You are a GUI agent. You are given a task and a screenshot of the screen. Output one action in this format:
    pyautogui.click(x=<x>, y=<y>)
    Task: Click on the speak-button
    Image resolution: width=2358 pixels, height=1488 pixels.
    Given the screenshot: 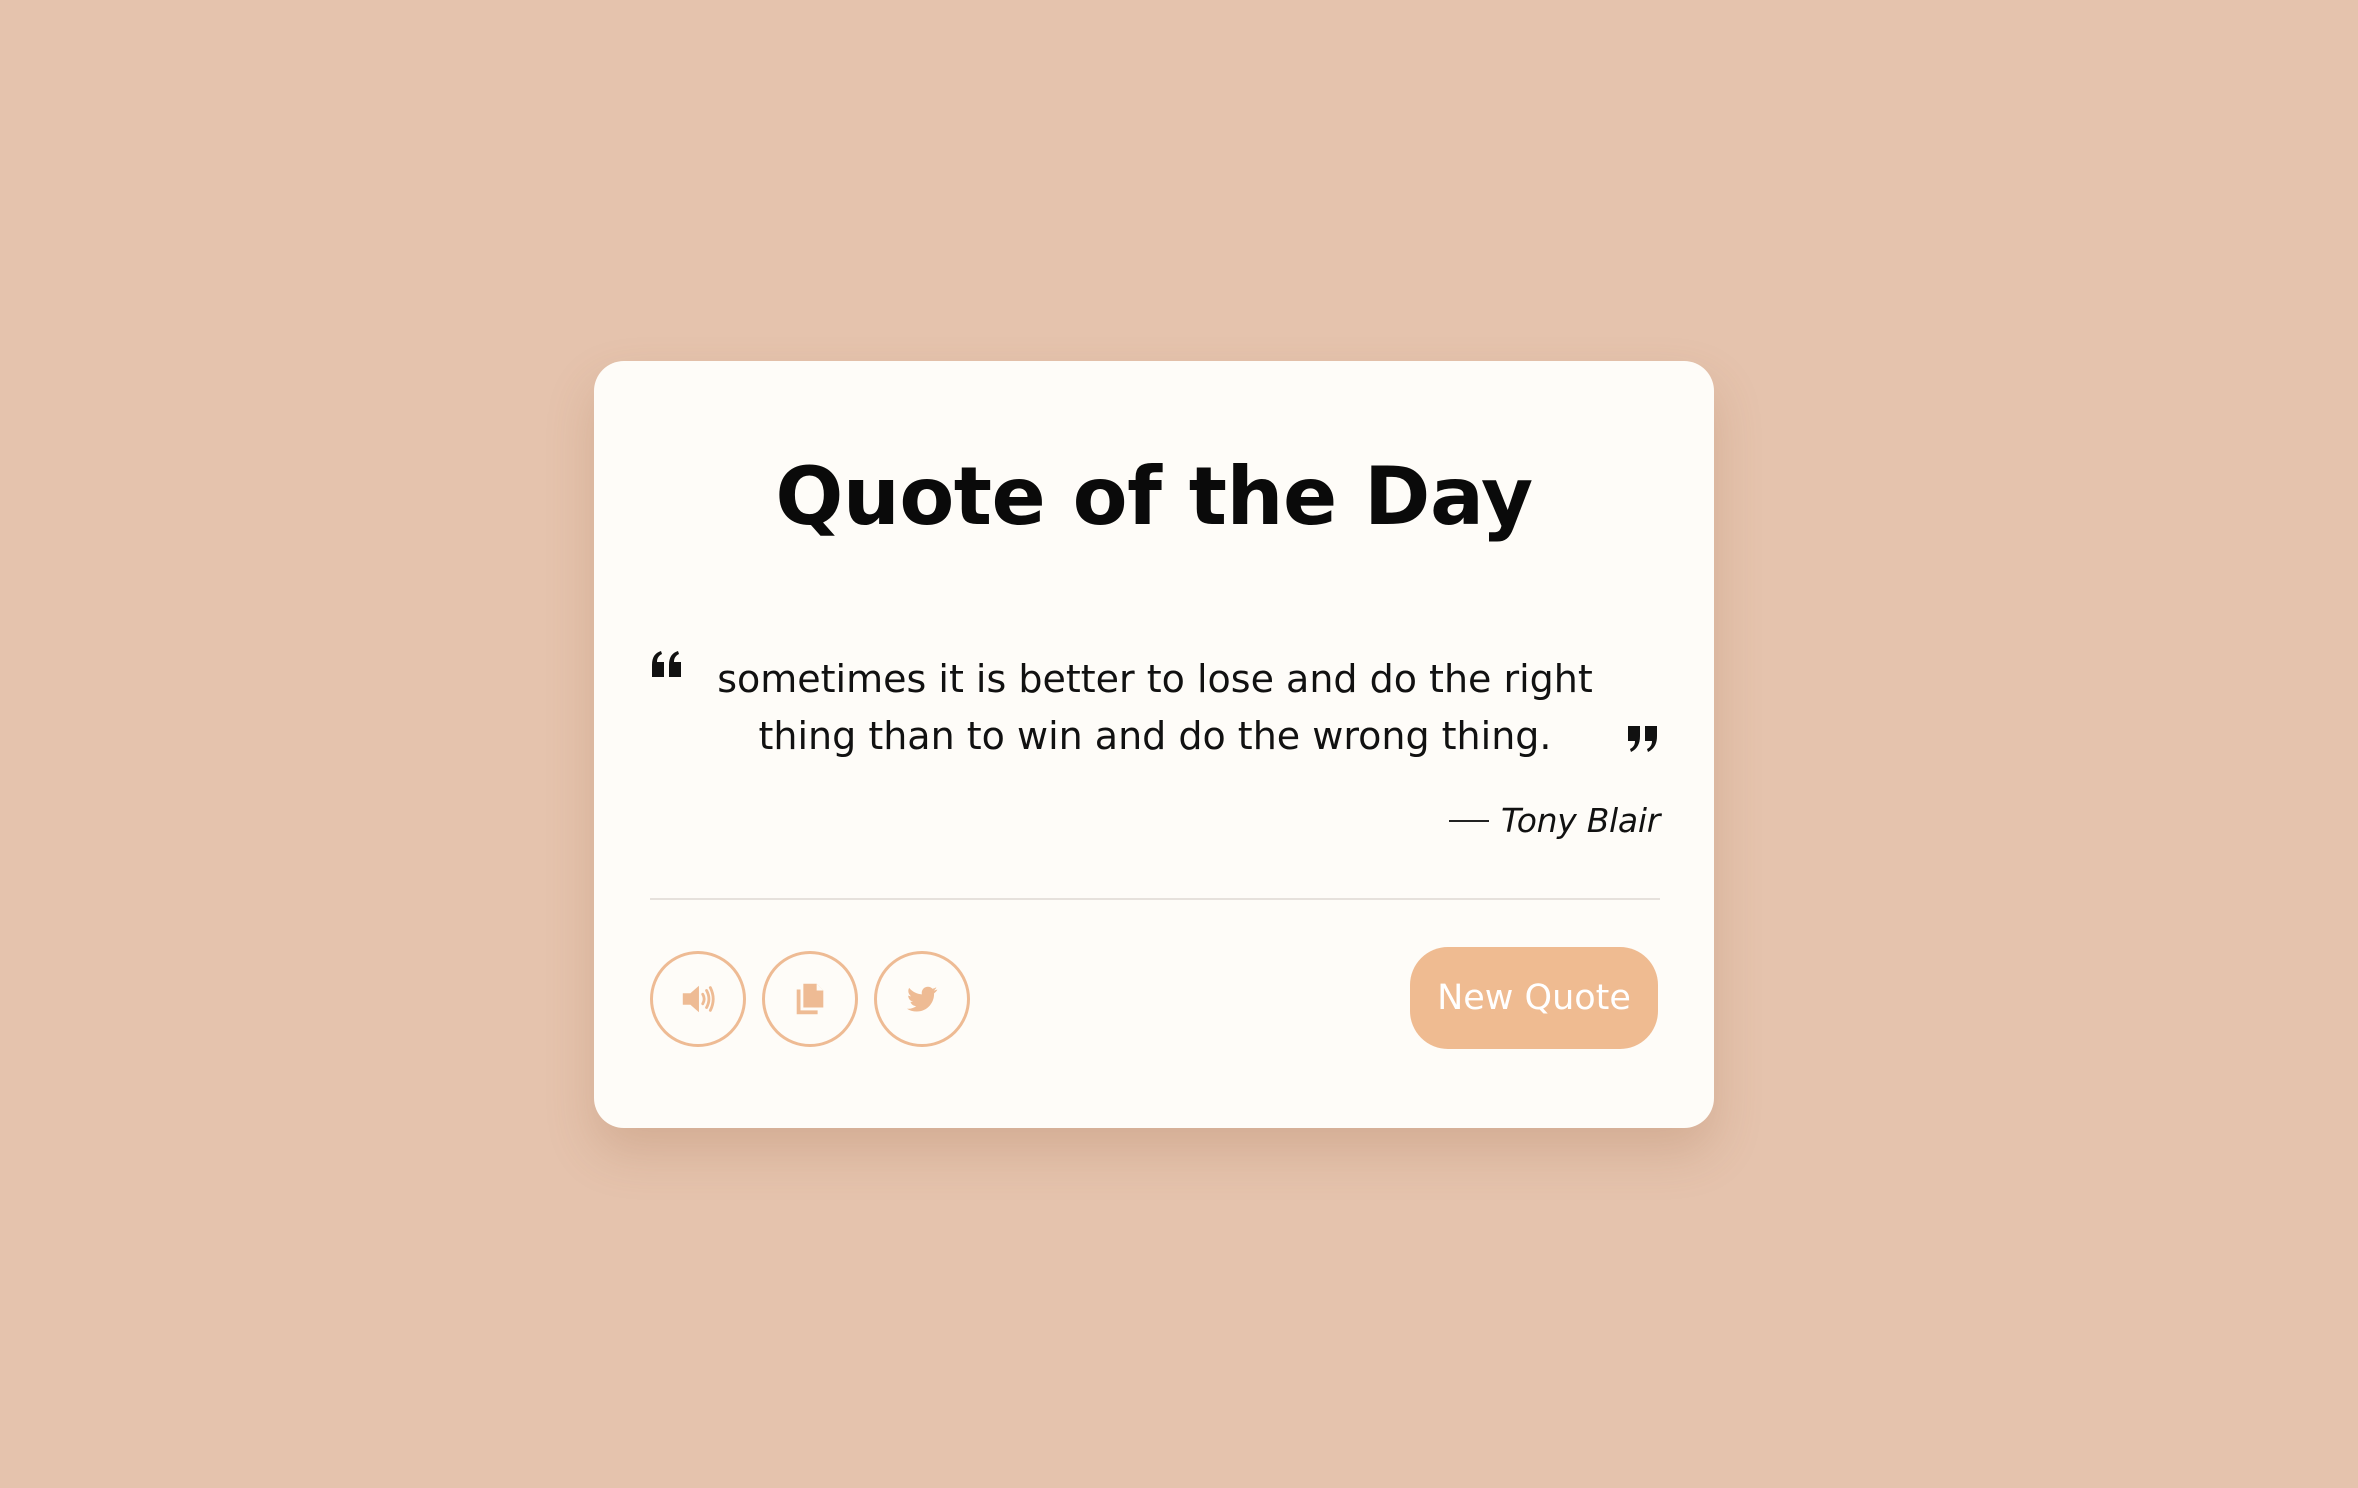 What is the action you would take?
    pyautogui.click(x=698, y=999)
    